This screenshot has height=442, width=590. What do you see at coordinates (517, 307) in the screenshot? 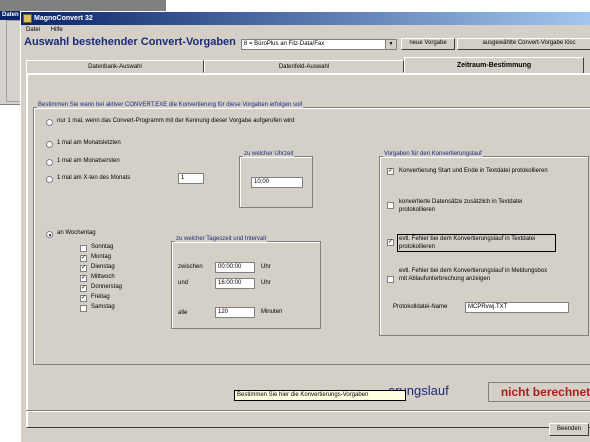
I see `protokoll-name-input: MCPRvwj.TXT` at bounding box center [517, 307].